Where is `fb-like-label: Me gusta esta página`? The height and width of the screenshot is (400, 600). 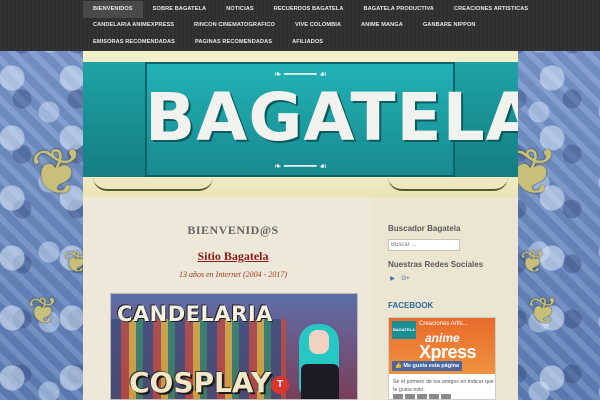
fb-like-label: Me gusta esta página is located at coordinates (431, 366).